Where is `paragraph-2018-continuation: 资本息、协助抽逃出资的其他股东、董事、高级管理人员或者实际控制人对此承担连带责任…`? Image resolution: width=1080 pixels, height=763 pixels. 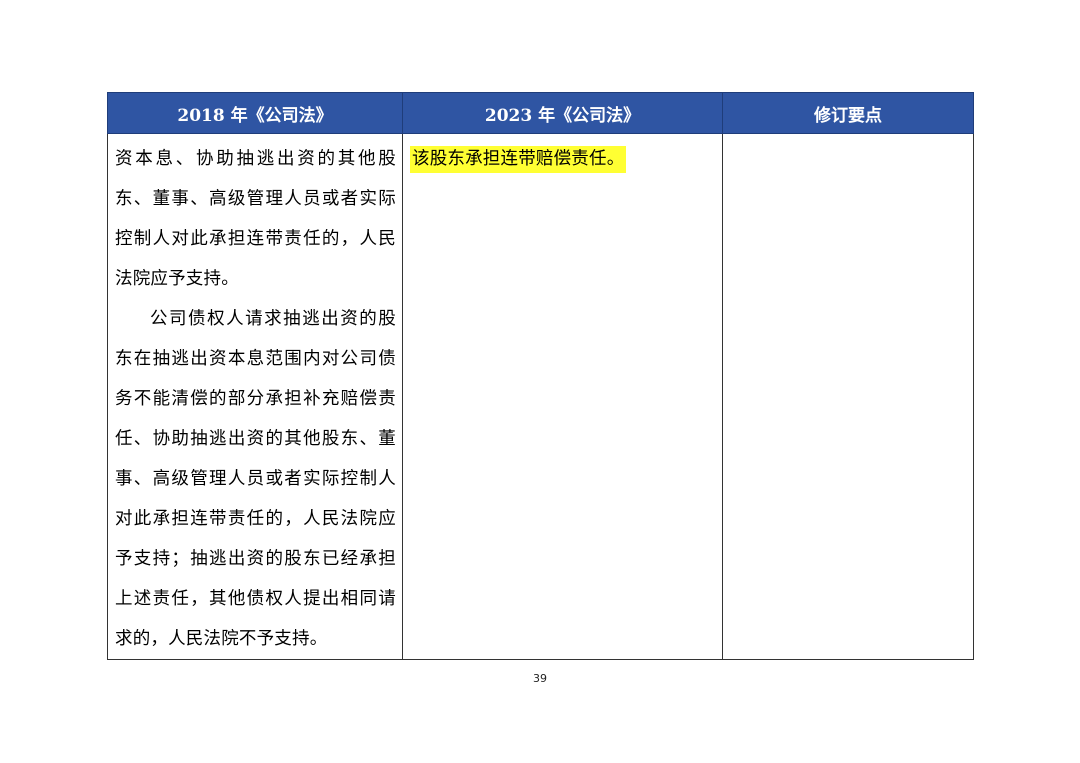 paragraph-2018-continuation: 资本息、协助抽逃出资的其他股东、董事、高级管理人员或者实际控制人对此承担连带责任… is located at coordinates (255, 219).